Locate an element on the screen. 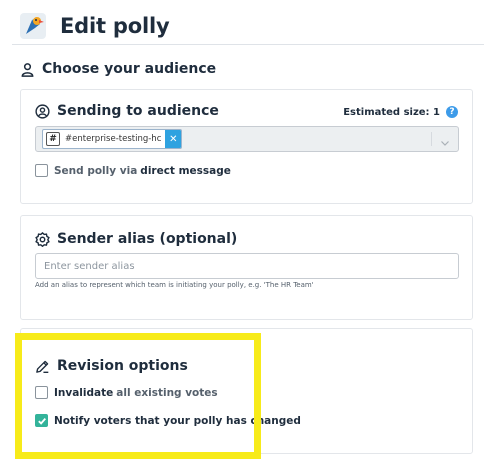  direct-message-checkbox is located at coordinates (41, 170).